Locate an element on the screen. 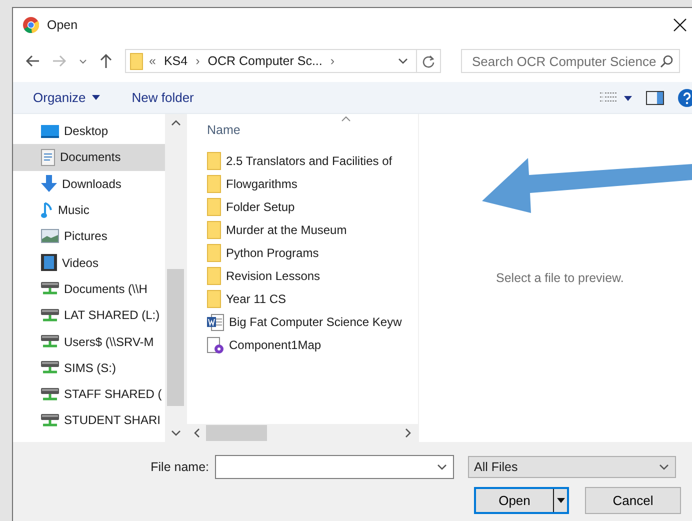 This screenshot has width=692, height=521. help-icon is located at coordinates (685, 97).